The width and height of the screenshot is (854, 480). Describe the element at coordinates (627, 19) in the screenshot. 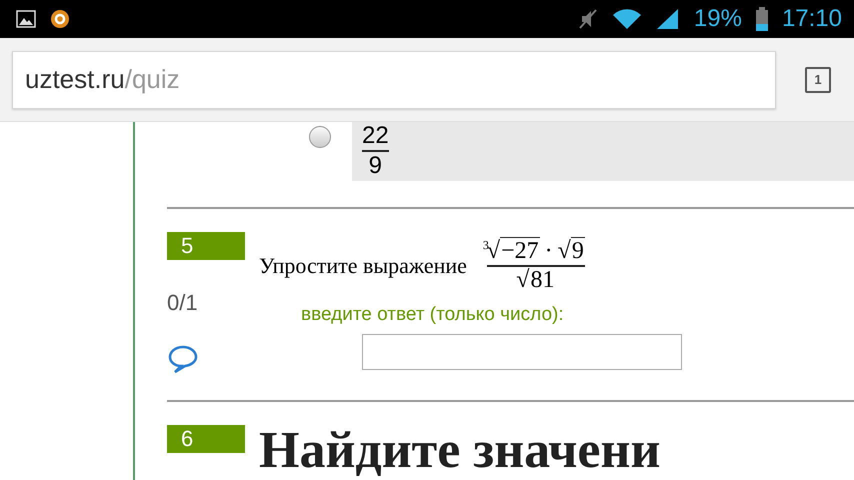

I see `wifi-icon` at that location.